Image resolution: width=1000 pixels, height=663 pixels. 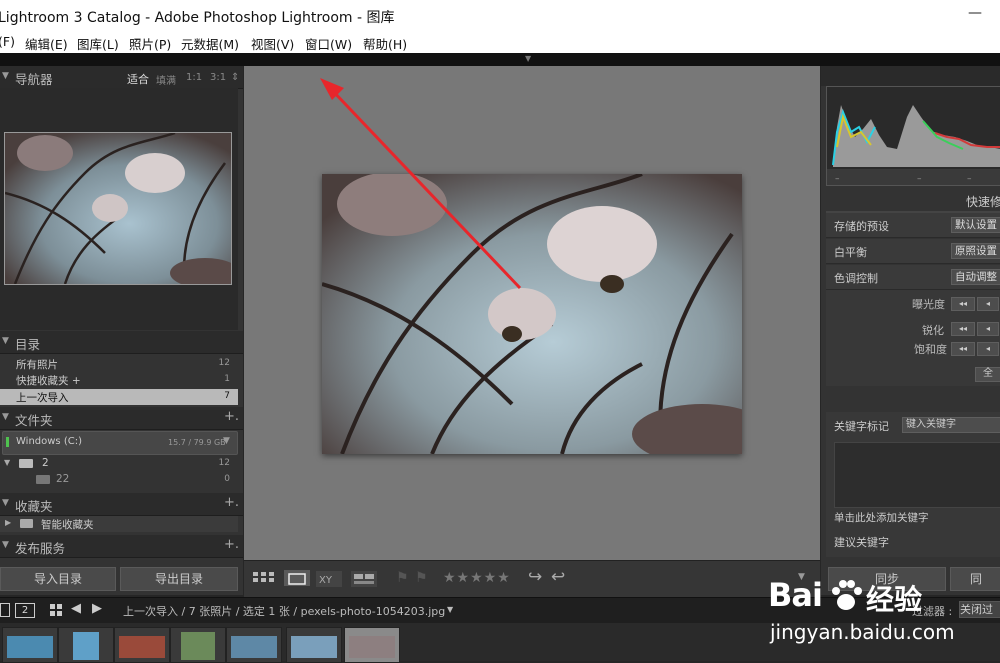 What do you see at coordinates (894, 599) in the screenshot?
I see `watermark-brand-2: 经验` at bounding box center [894, 599].